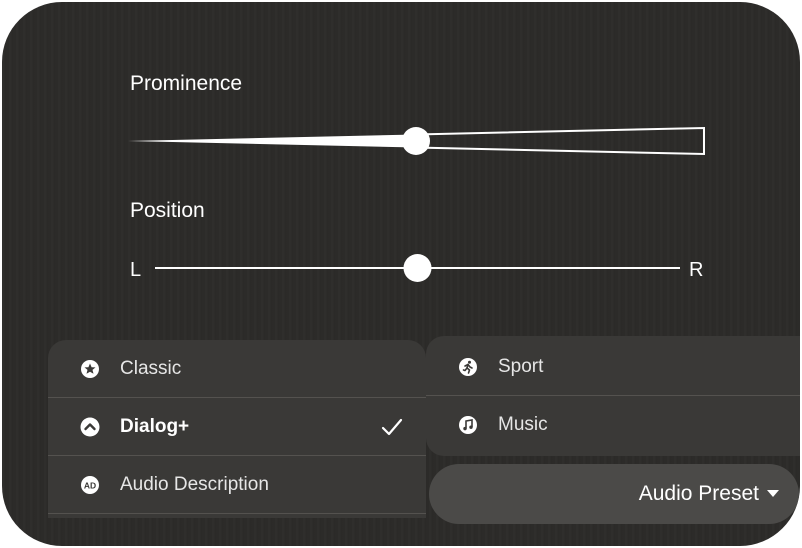  What do you see at coordinates (392, 427) in the screenshot?
I see `checkmark-icon` at bounding box center [392, 427].